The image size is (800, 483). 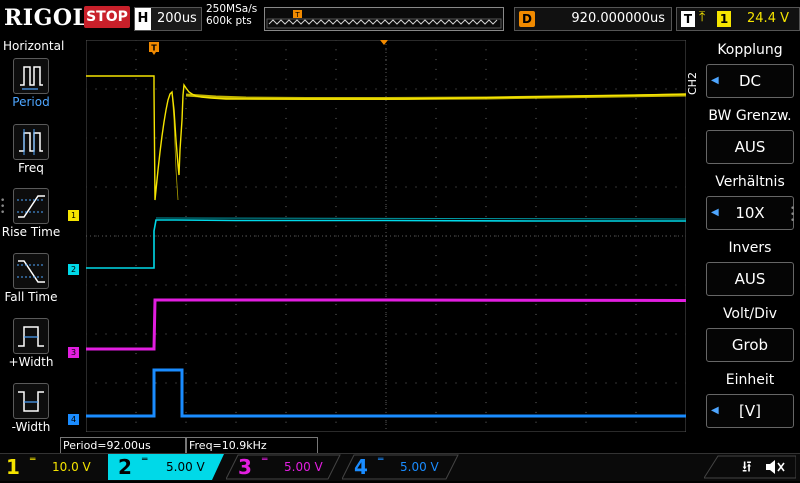 I want to click on volts-div-menu-item: Volt/Div Grob, so click(x=750, y=337).